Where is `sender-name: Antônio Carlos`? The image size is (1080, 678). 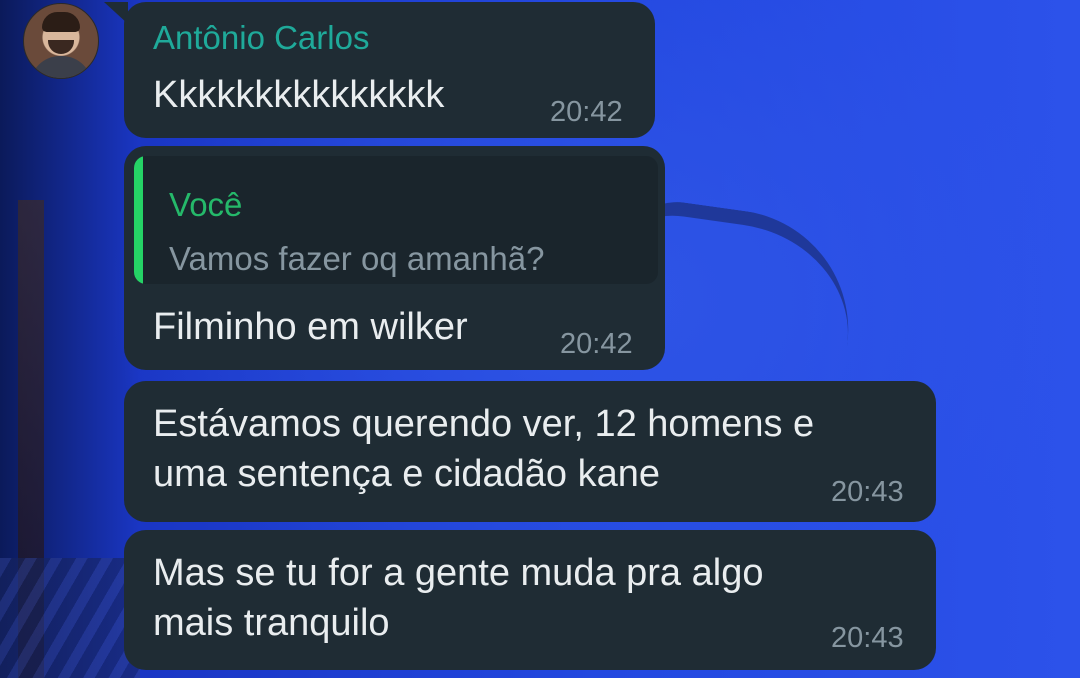
sender-name: Antônio Carlos is located at coordinates (261, 38).